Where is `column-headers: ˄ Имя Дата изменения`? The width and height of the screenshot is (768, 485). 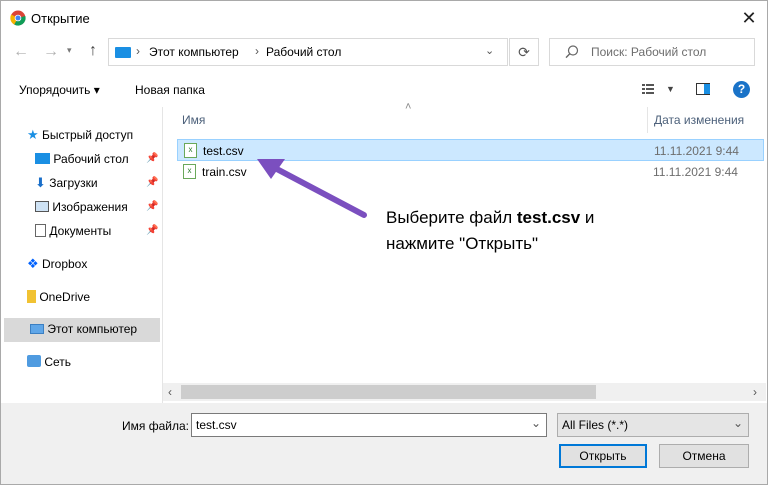 column-headers: ˄ Имя Дата изменения is located at coordinates (464, 117).